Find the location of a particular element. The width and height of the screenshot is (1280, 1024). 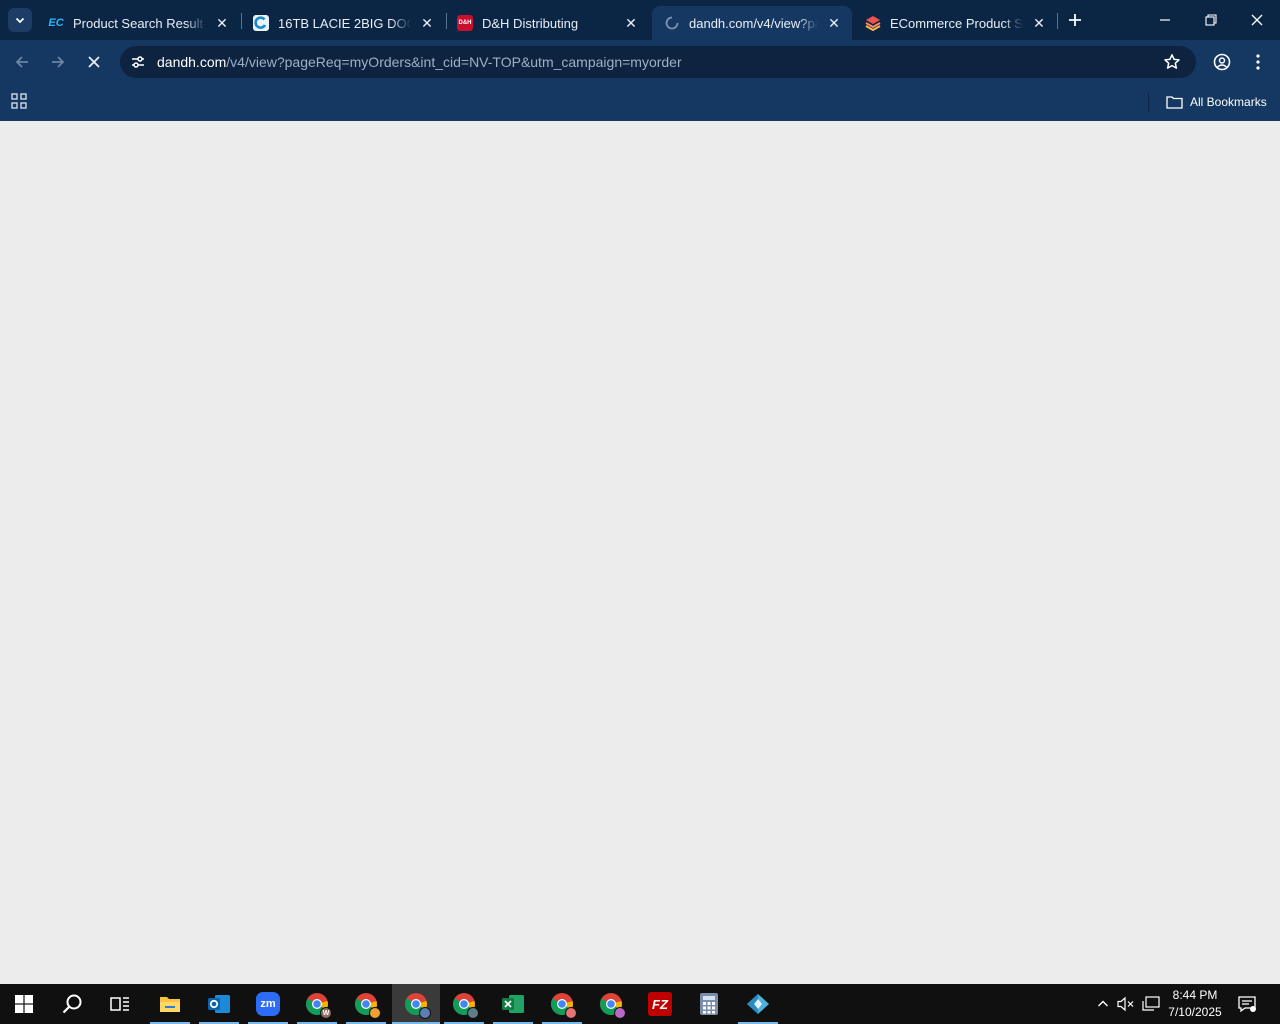

task-view-icon is located at coordinates (119, 1004).